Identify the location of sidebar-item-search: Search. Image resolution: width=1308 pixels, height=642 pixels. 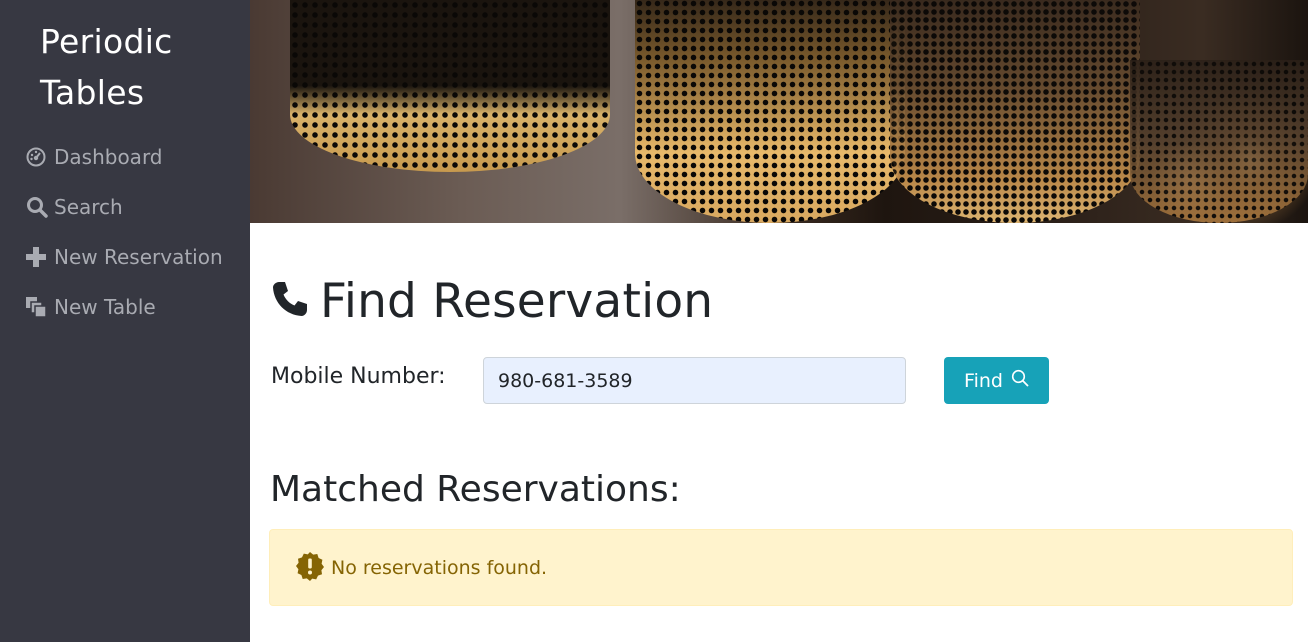
(124, 207).